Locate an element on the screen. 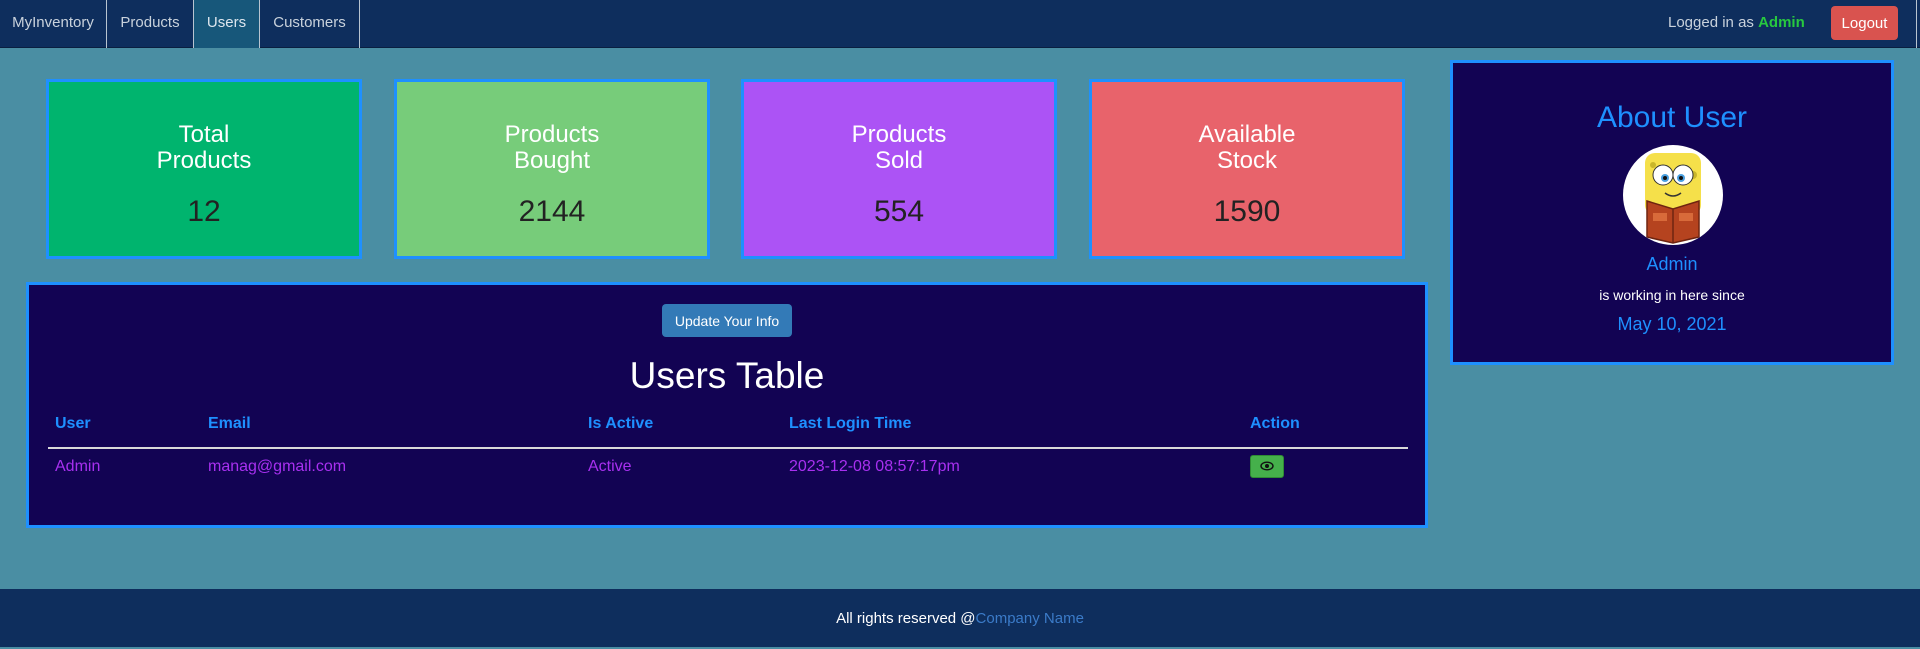  column-header-action: Action is located at coordinates (1275, 423).